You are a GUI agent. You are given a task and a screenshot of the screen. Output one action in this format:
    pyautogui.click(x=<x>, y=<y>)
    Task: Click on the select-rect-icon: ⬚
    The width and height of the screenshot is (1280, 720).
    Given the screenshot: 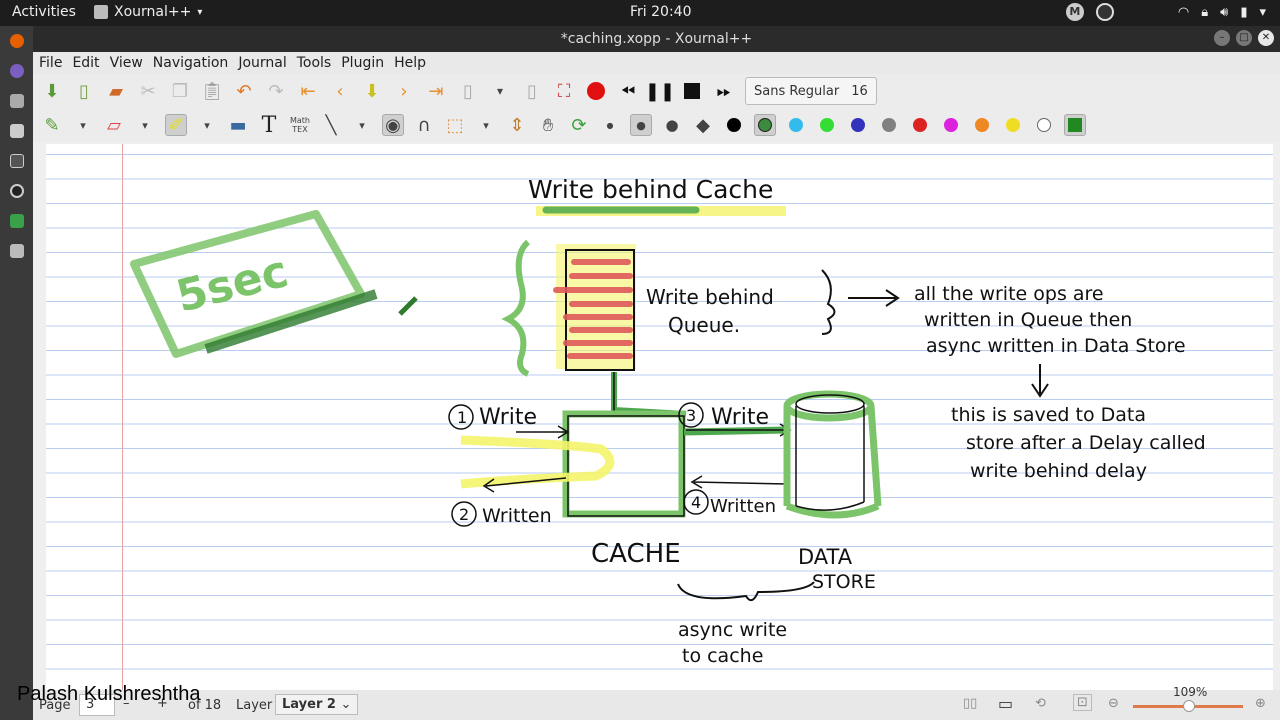 What is the action you would take?
    pyautogui.click(x=455, y=125)
    